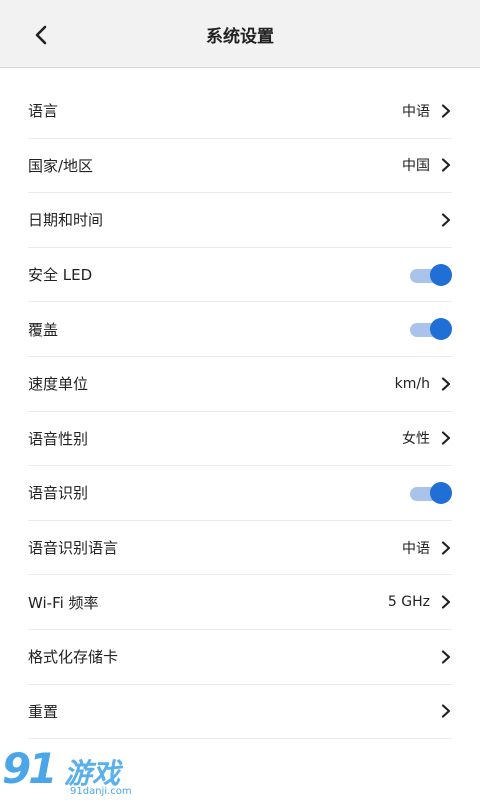  I want to click on settings-row: 速度单位 km/h, so click(240, 384).